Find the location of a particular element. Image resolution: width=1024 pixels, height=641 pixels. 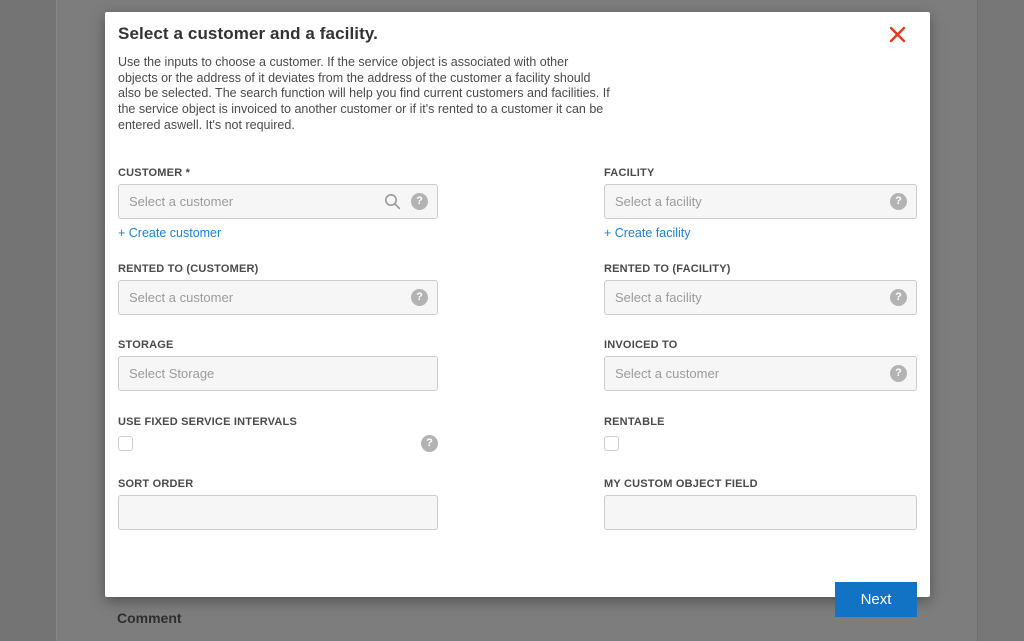

rented-to-facility-field-group: RENTED TO (FACILITY) ? is located at coordinates (760, 289).